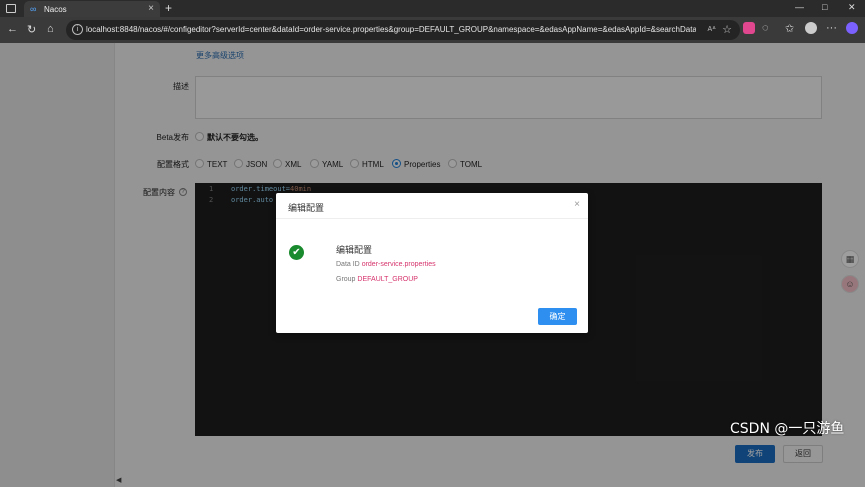 The image size is (865, 487). Describe the element at coordinates (831, 28) in the screenshot. I see `more-menu-icon: ···` at that location.